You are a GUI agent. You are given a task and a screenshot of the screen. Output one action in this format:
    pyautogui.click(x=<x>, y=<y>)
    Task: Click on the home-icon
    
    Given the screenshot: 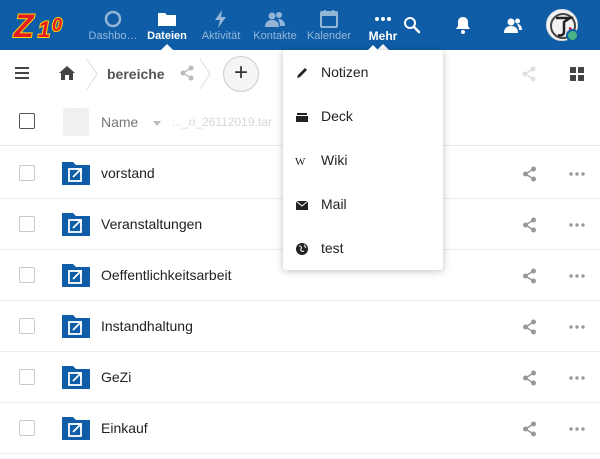 What is the action you would take?
    pyautogui.click(x=67, y=73)
    